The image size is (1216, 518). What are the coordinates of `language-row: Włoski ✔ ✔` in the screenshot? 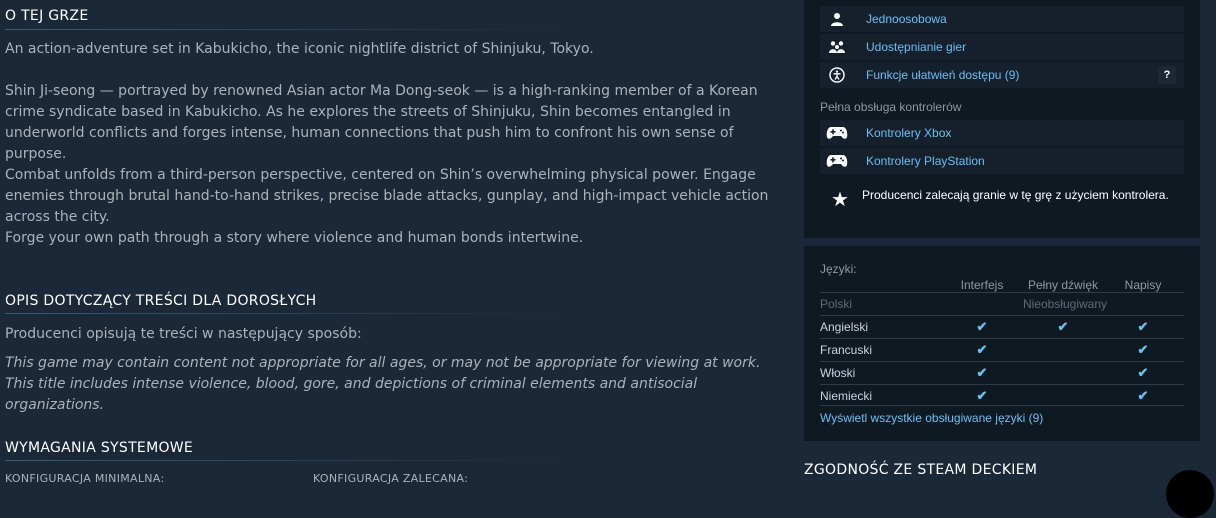 It's located at (1002, 372).